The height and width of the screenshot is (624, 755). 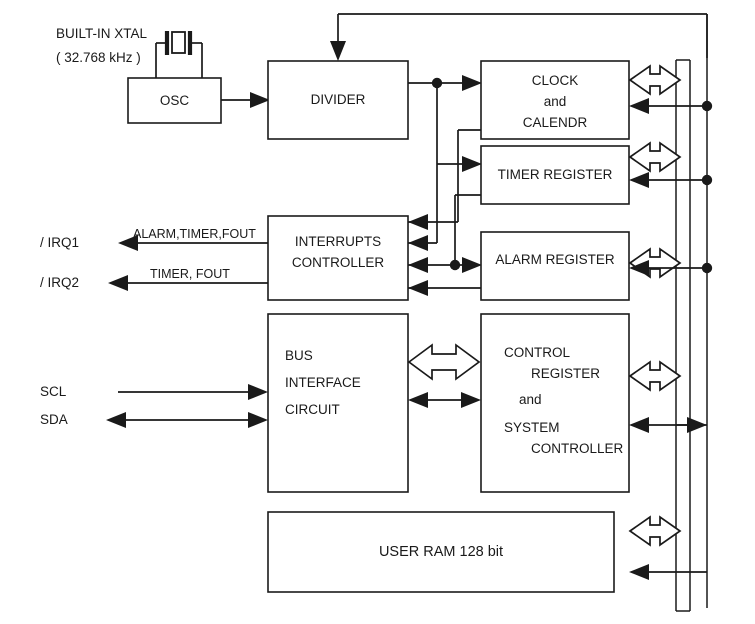 I want to click on label-irq2: / IRQ2, so click(x=60, y=282).